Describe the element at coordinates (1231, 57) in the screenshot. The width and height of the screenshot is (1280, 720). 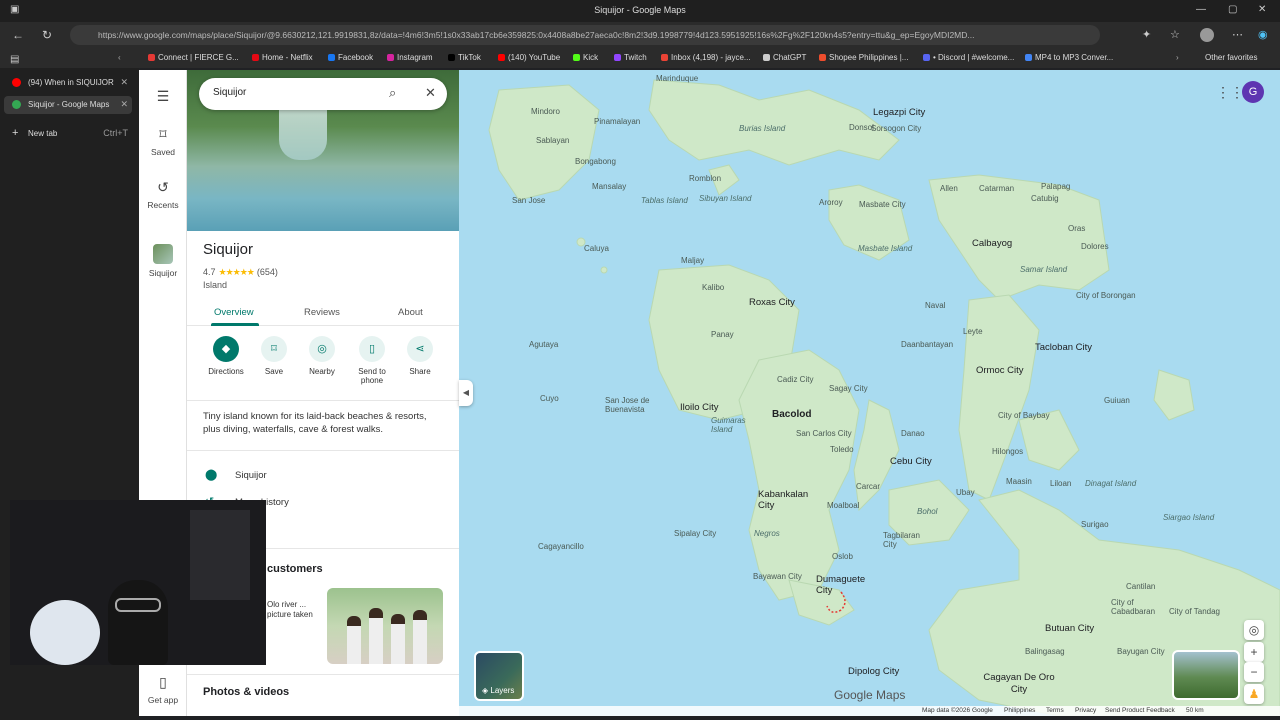
I see `other-favorites: Other favorites` at that location.